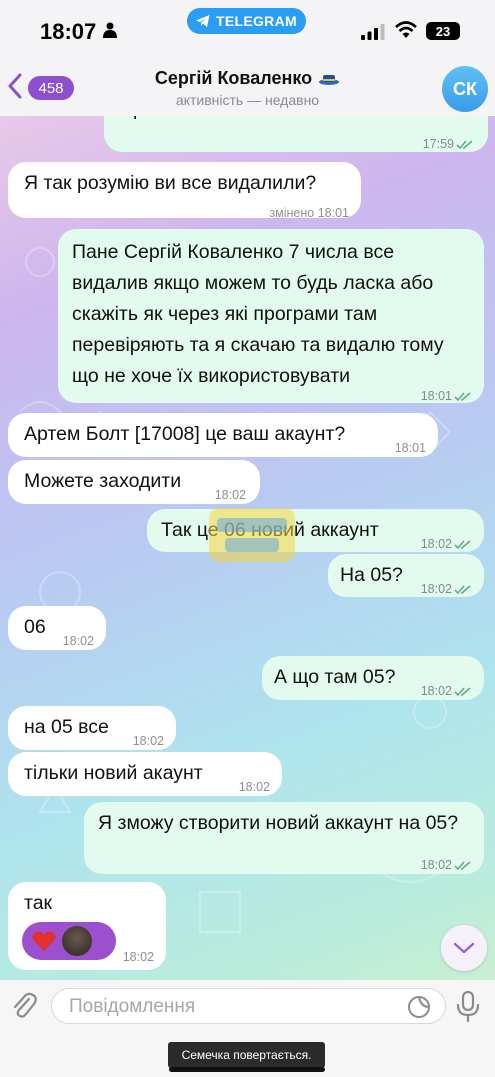 The image size is (495, 1077). What do you see at coordinates (278, 823) in the screenshot?
I see `message-text: Я зможу створити новий аккаунт на 05?` at bounding box center [278, 823].